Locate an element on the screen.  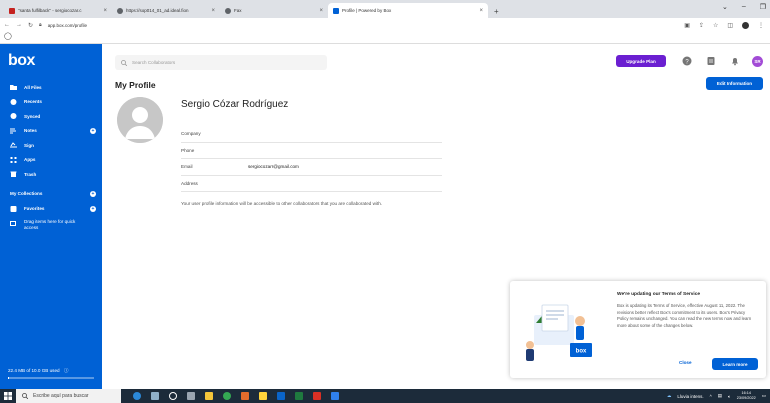
tab-search-icon: ⌄ is located at coordinates (725, 7).